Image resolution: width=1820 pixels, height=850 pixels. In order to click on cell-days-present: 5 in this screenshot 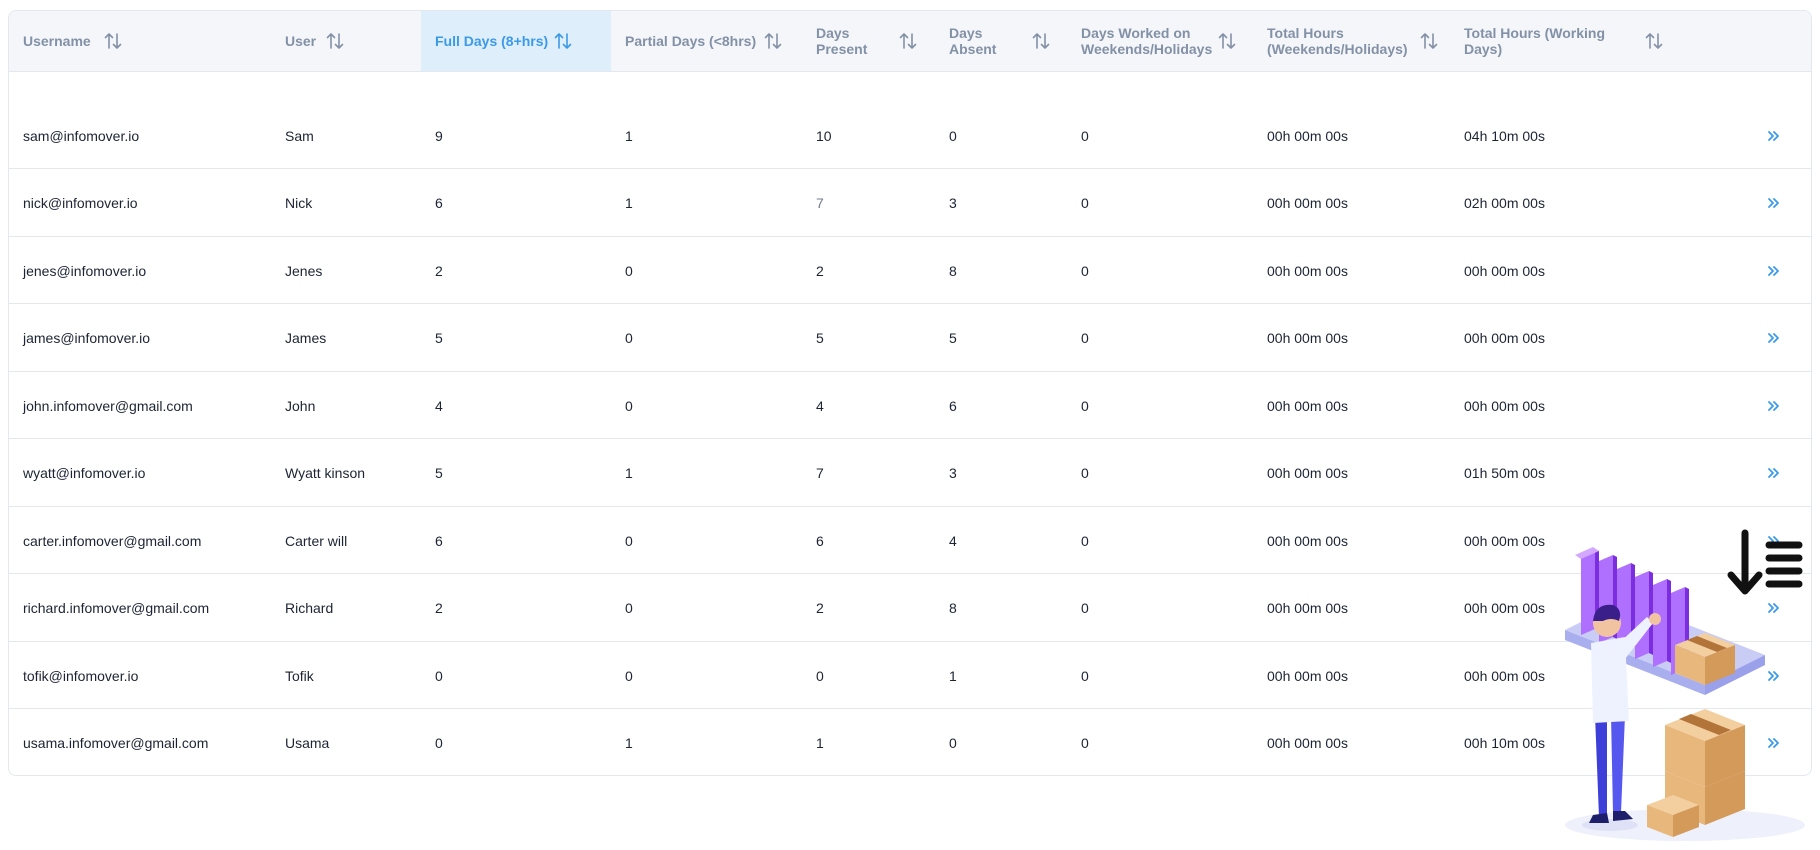, I will do `click(820, 338)`.